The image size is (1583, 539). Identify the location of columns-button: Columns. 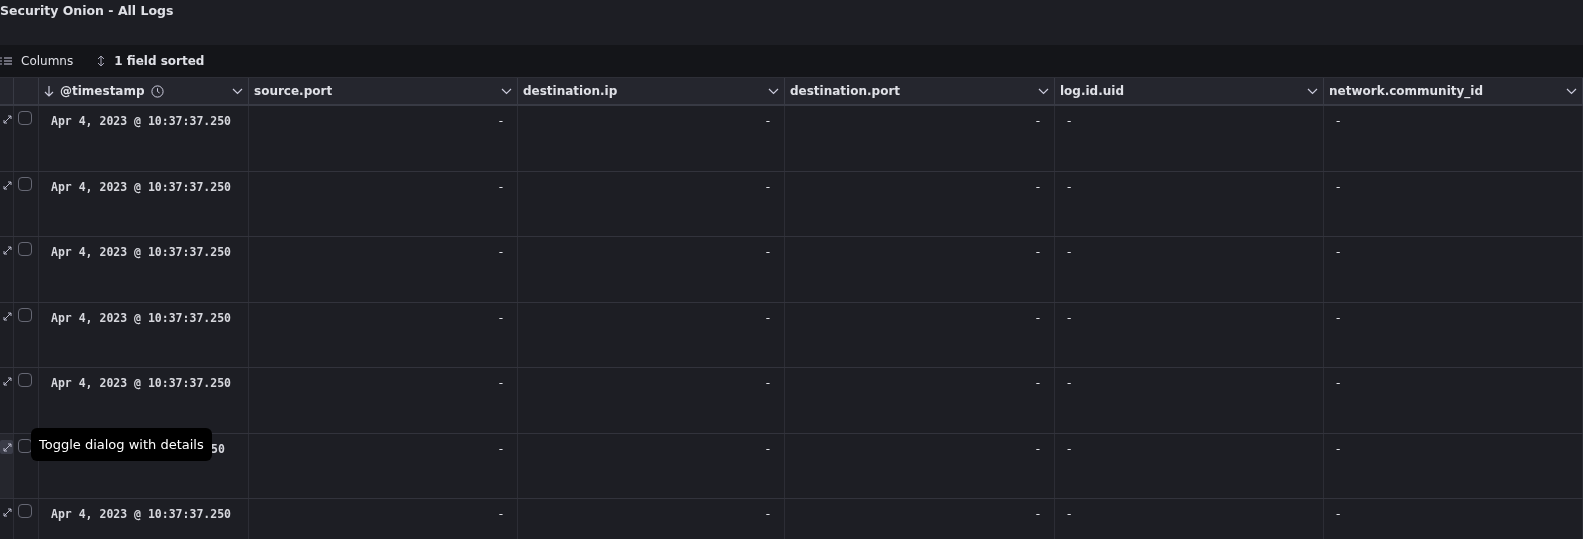
(41, 61).